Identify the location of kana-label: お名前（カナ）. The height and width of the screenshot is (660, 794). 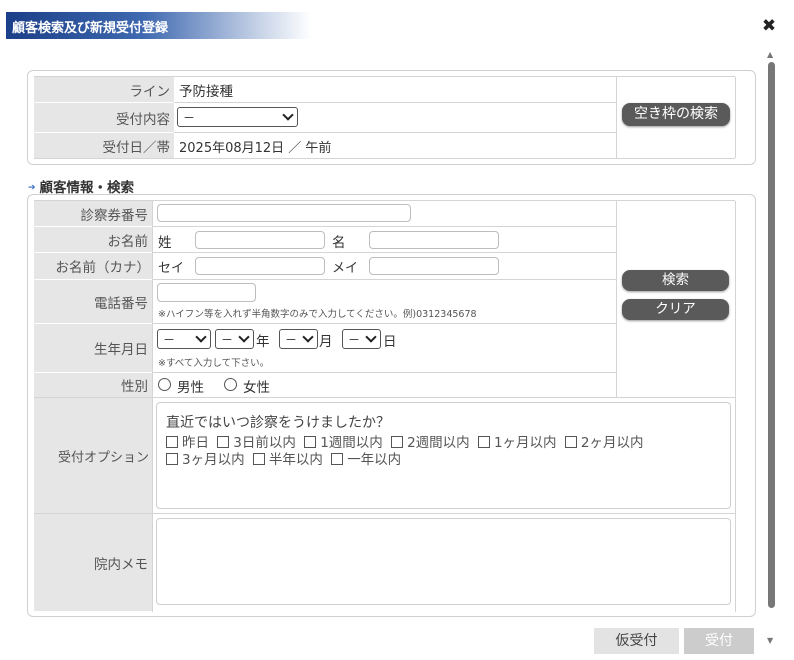
(103, 268).